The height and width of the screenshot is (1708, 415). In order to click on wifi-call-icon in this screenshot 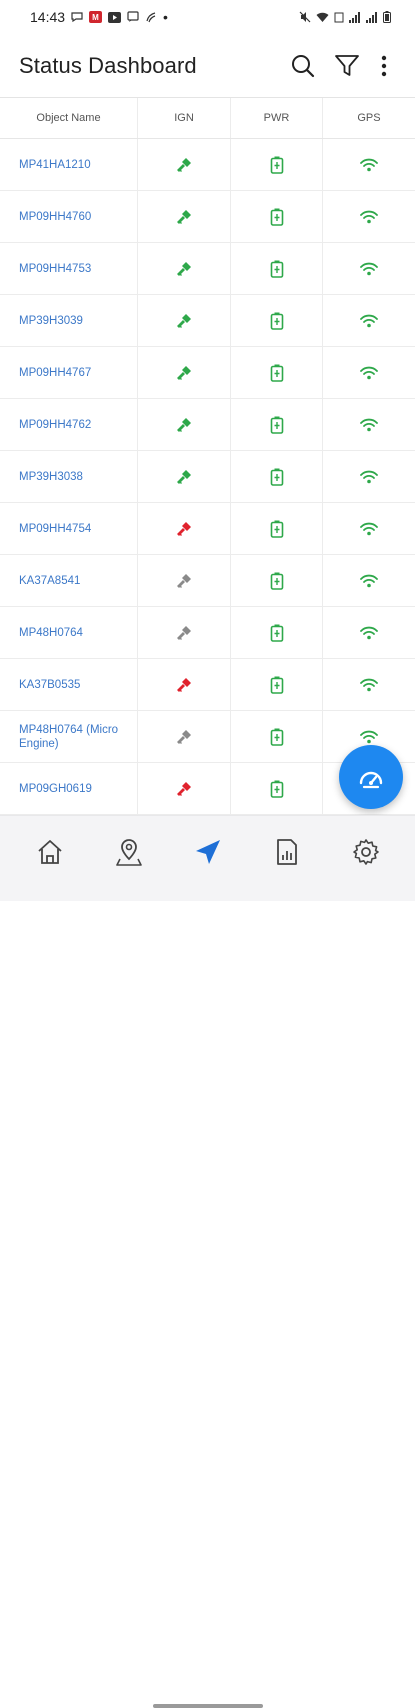, I will do `click(151, 17)`.